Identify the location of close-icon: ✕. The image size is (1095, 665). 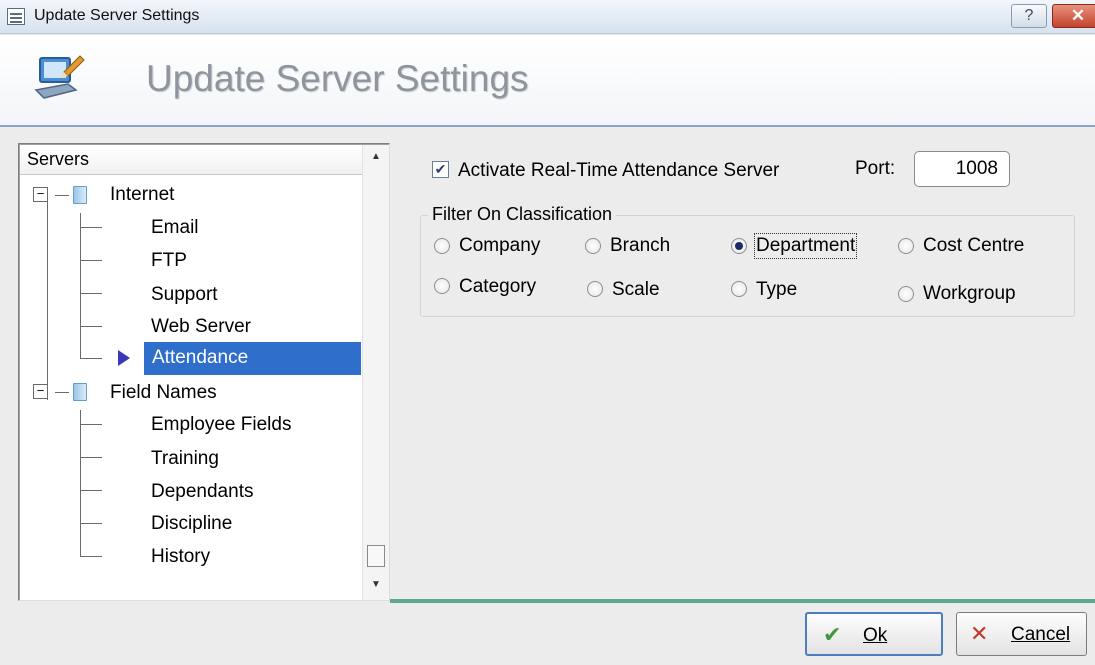
(1078, 15).